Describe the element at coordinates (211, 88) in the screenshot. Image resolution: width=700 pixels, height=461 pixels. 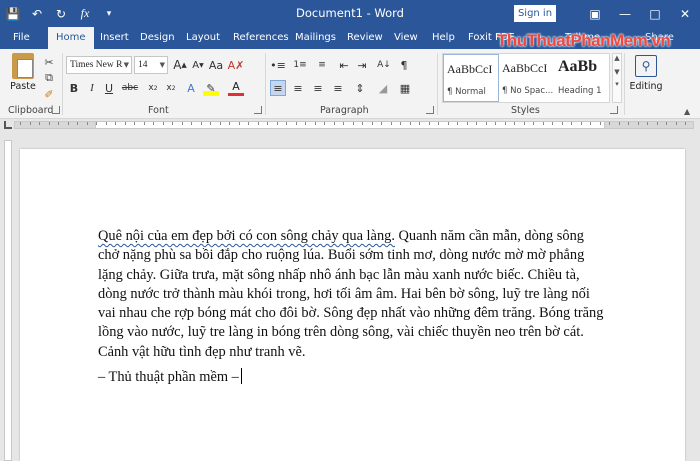
I see `highlight-icon: ✎` at that location.